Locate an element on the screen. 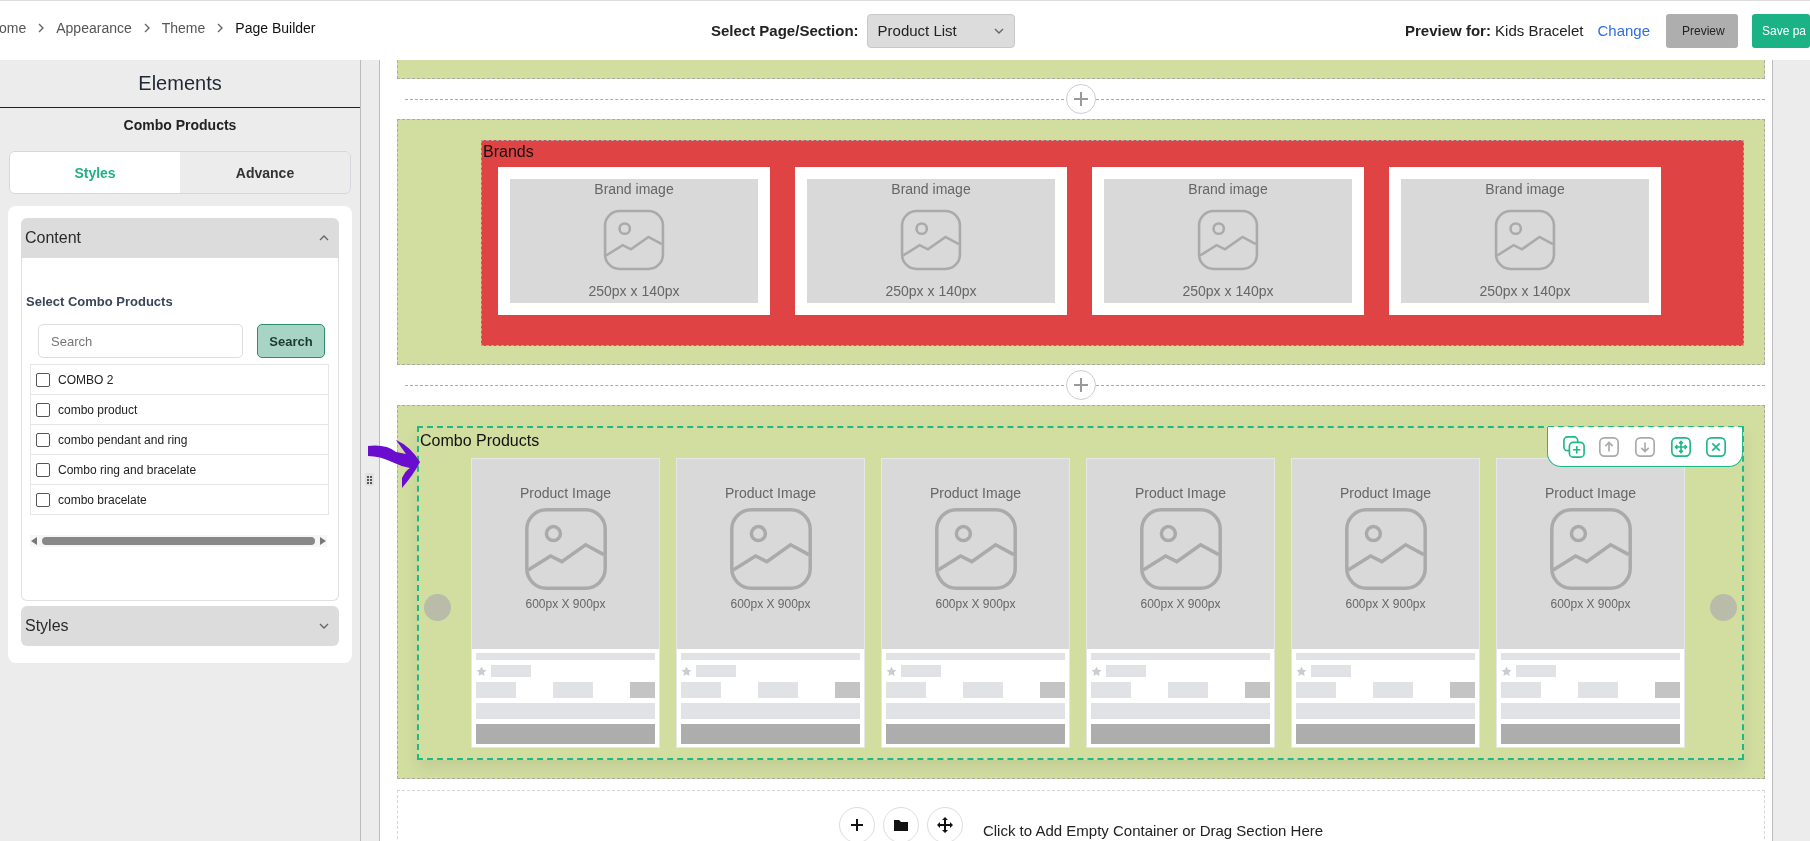  scroll-right-icon is located at coordinates (323, 541).